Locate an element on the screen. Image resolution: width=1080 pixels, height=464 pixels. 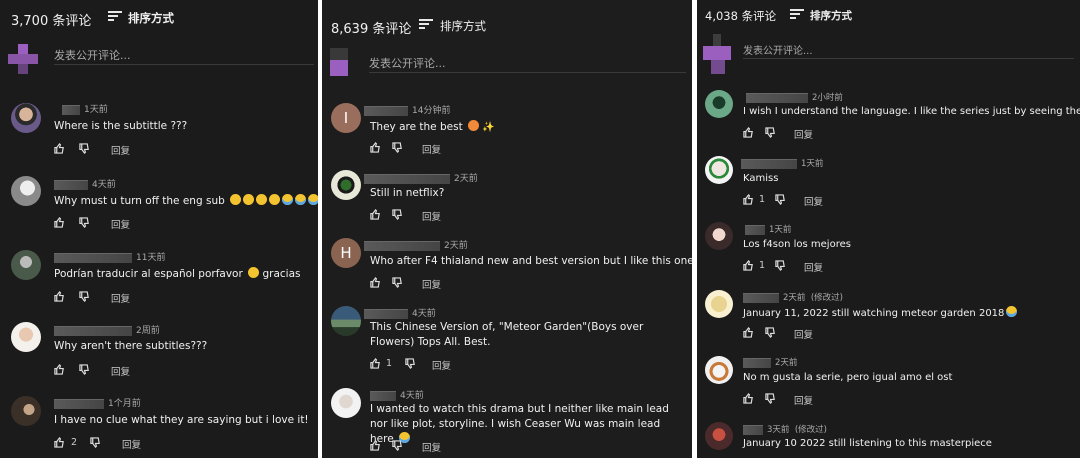
comment-time: 3天前 is located at coordinates (778, 430).